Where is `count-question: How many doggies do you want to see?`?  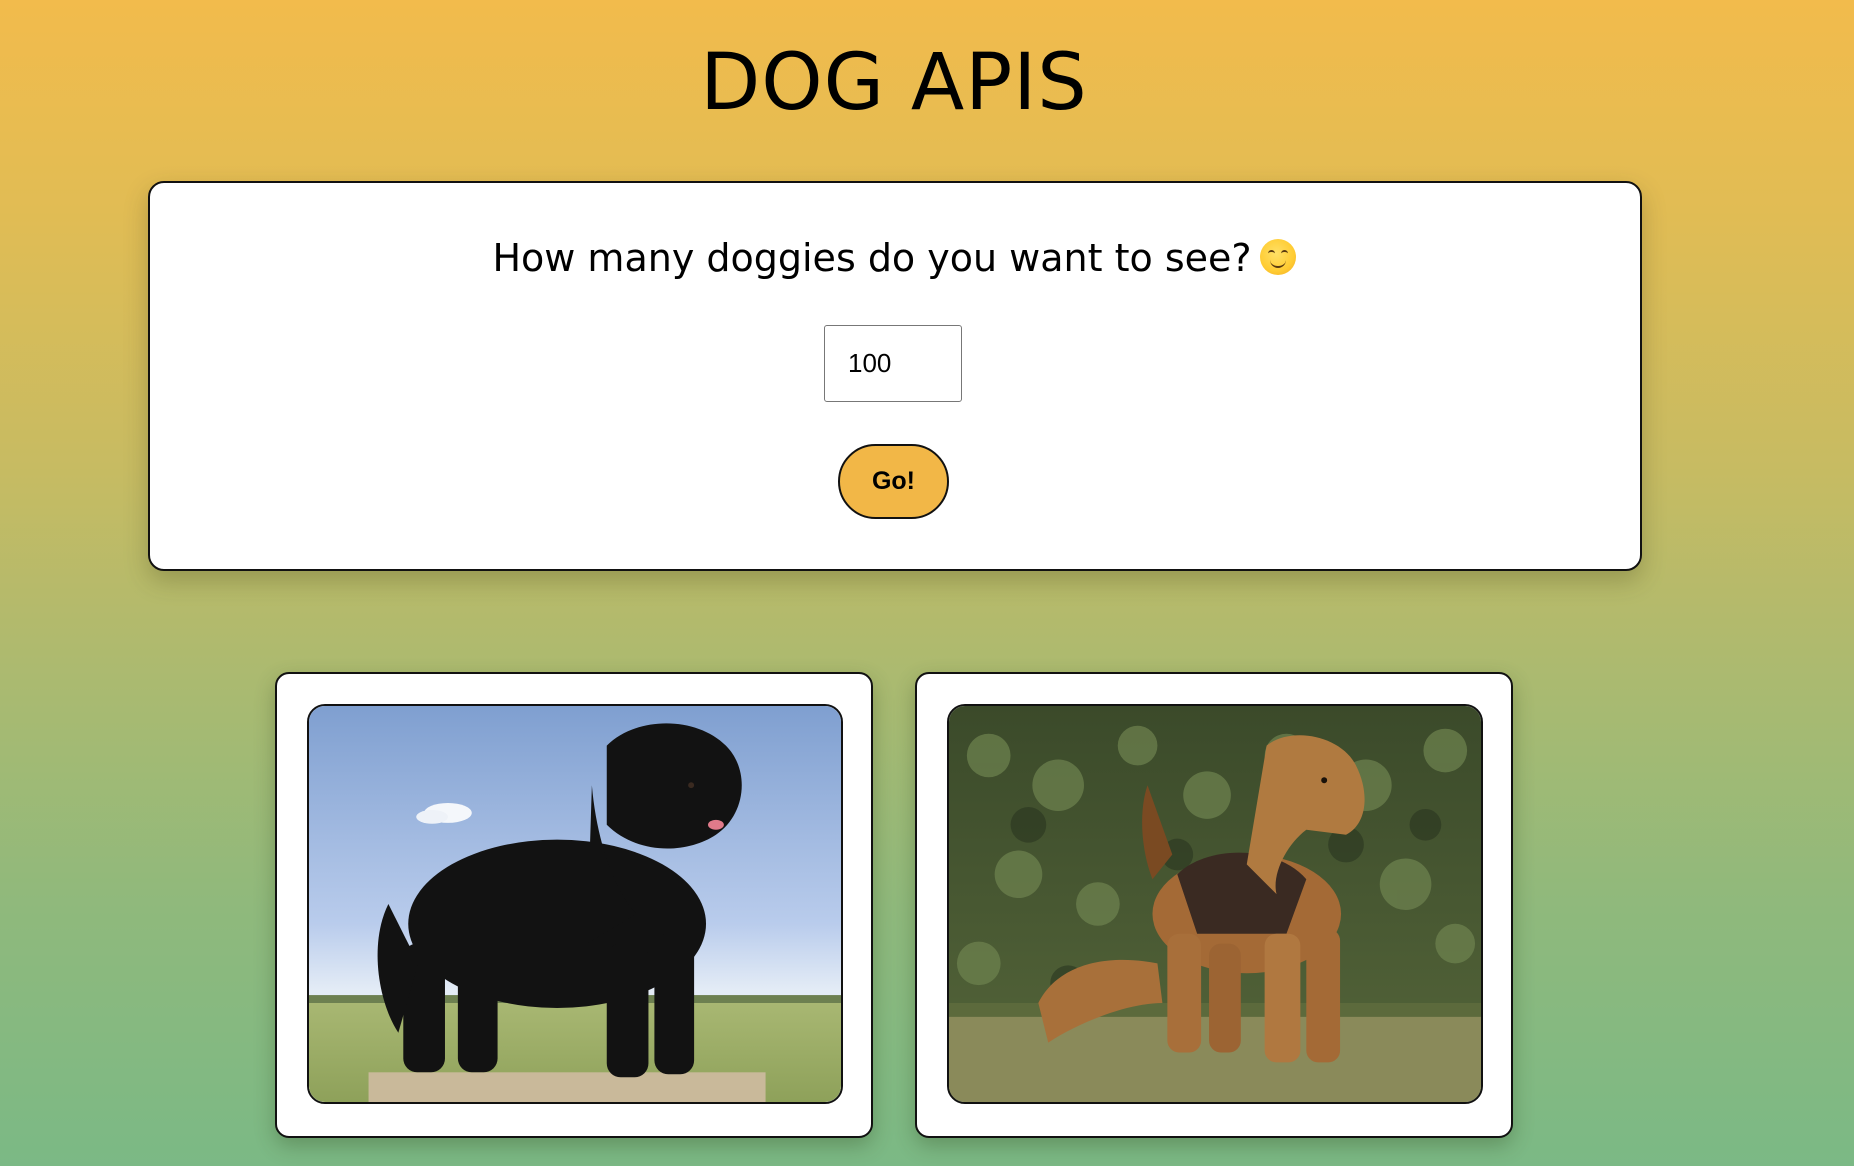
count-question: How many doggies do you want to see? is located at coordinates (894, 258).